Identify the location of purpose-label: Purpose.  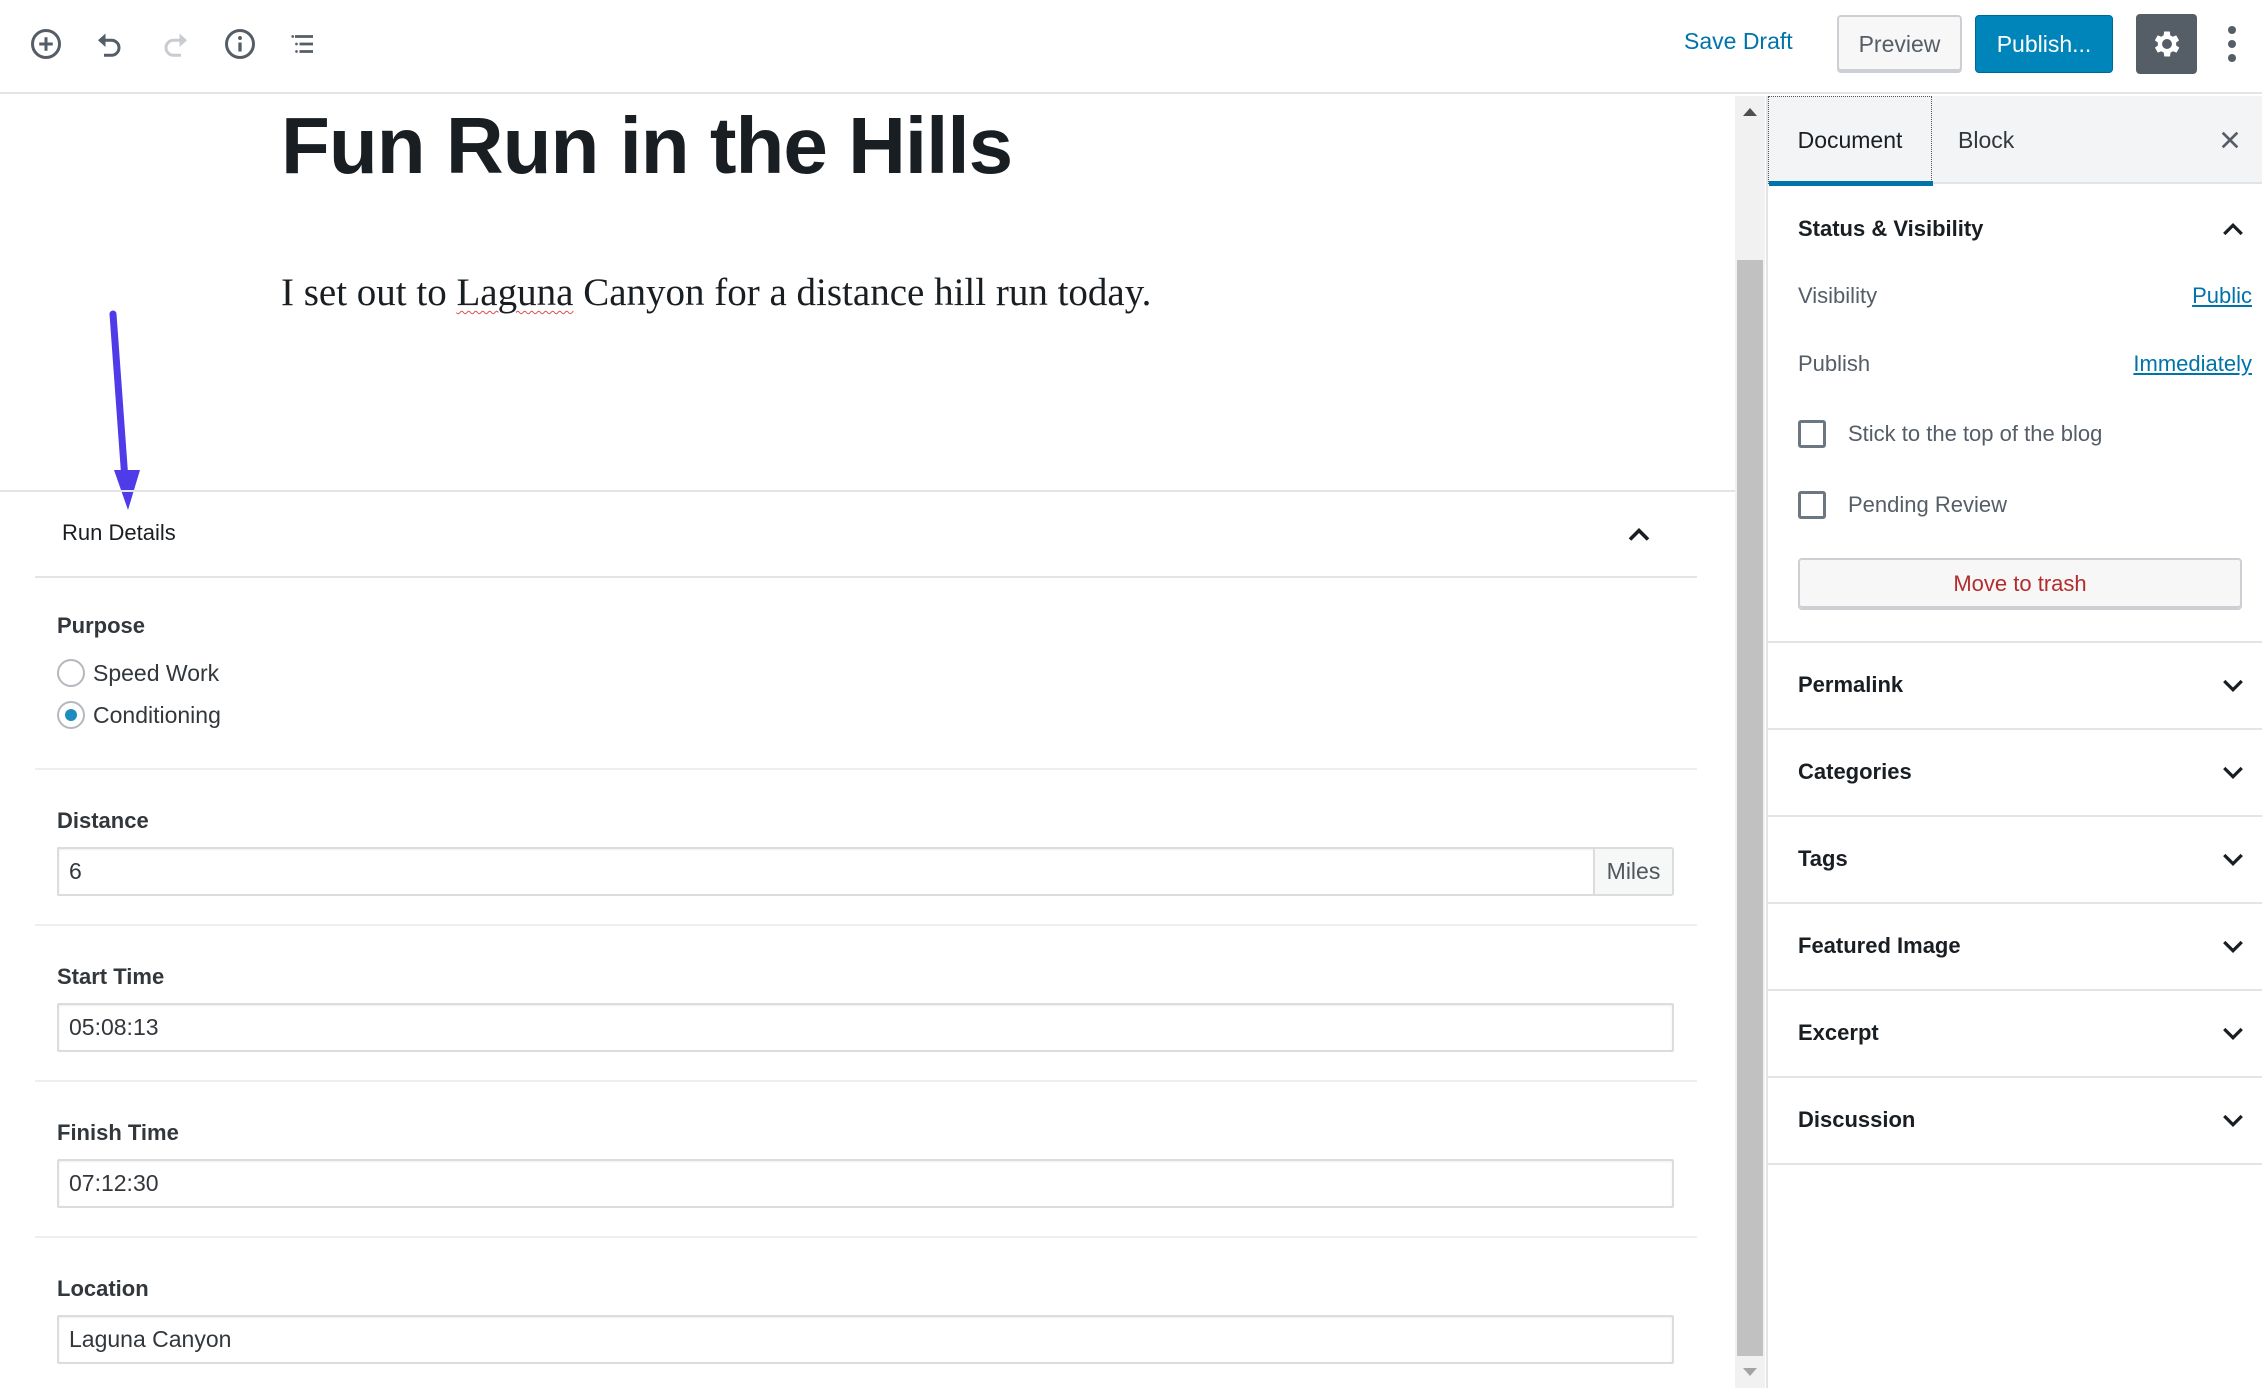
(101, 625).